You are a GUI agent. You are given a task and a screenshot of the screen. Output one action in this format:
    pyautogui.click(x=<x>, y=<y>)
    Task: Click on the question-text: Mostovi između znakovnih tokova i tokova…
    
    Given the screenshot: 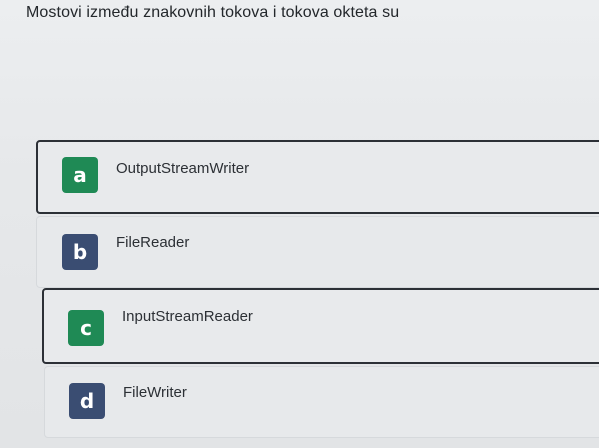 What is the action you would take?
    pyautogui.click(x=213, y=12)
    